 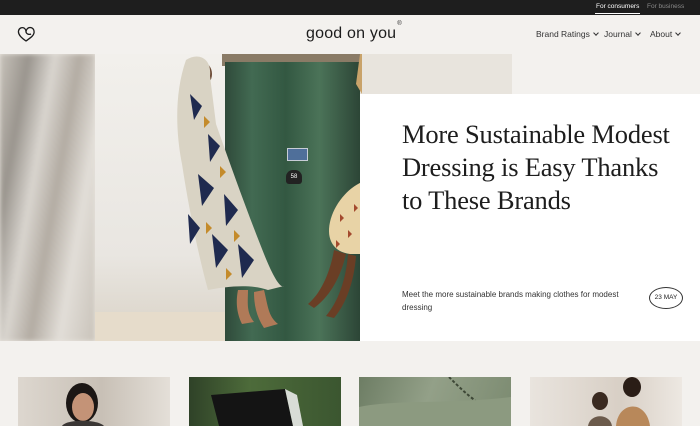 I want to click on site-logo-wordmark: good on you®, so click(x=354, y=32).